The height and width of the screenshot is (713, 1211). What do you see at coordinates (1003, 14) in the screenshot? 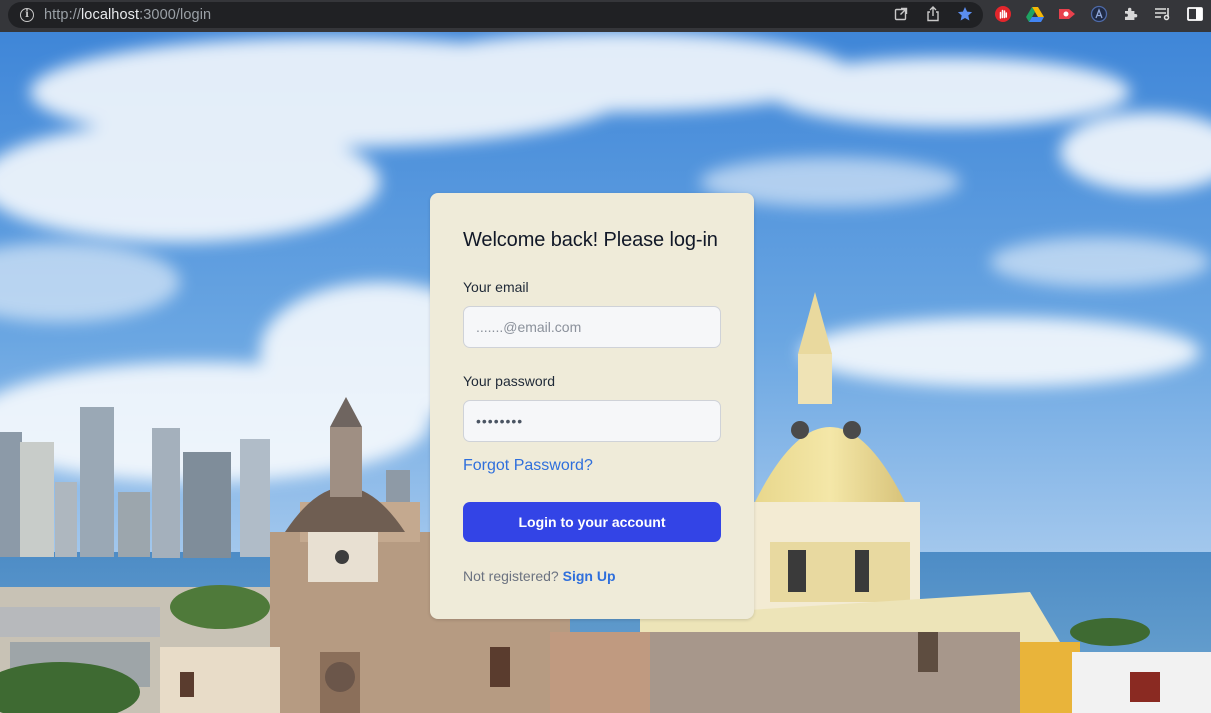
I see `extension-hand-icon` at bounding box center [1003, 14].